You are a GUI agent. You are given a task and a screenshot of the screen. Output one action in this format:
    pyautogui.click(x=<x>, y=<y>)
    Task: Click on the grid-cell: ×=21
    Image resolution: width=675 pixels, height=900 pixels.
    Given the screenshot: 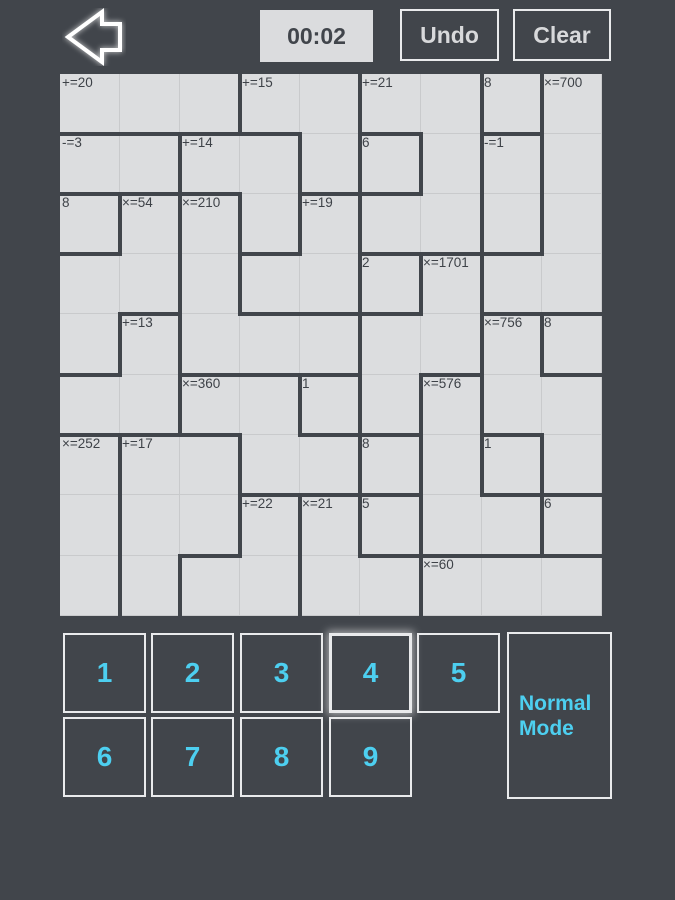 What is the action you would take?
    pyautogui.click(x=330, y=525)
    